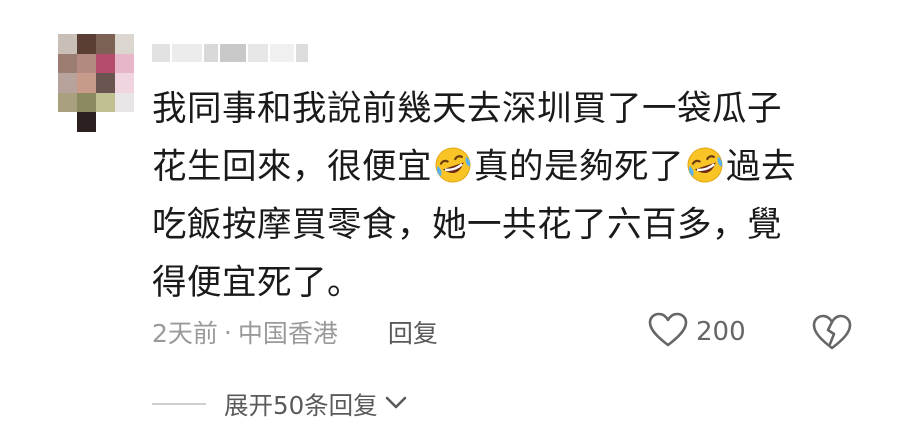  What do you see at coordinates (413, 332) in the screenshot?
I see `reply-button: 回复` at bounding box center [413, 332].